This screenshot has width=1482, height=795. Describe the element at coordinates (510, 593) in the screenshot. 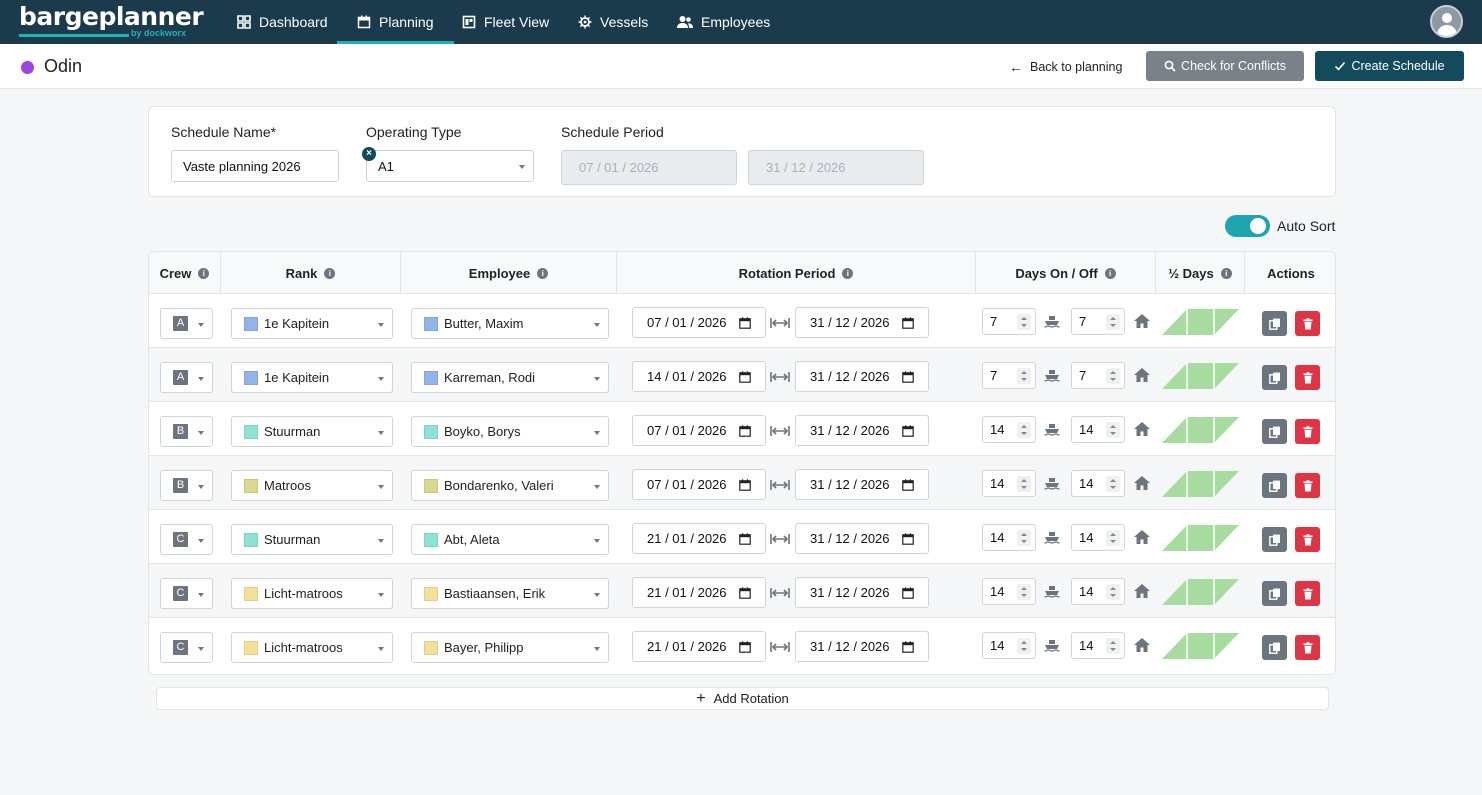

I see `employee-select: Bastiaansen, Erik` at that location.